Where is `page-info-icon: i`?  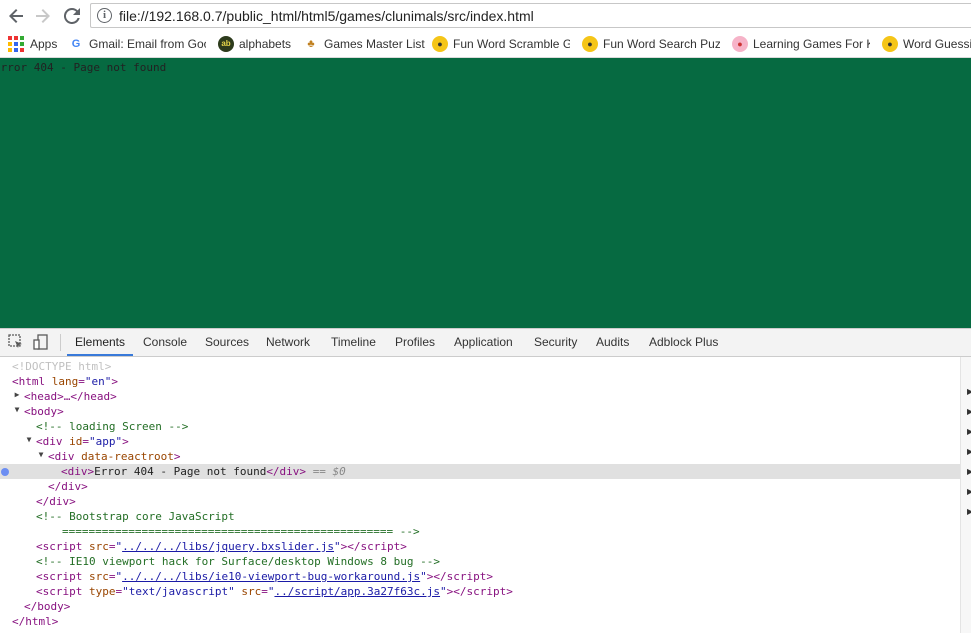
page-info-icon: i is located at coordinates (104, 15).